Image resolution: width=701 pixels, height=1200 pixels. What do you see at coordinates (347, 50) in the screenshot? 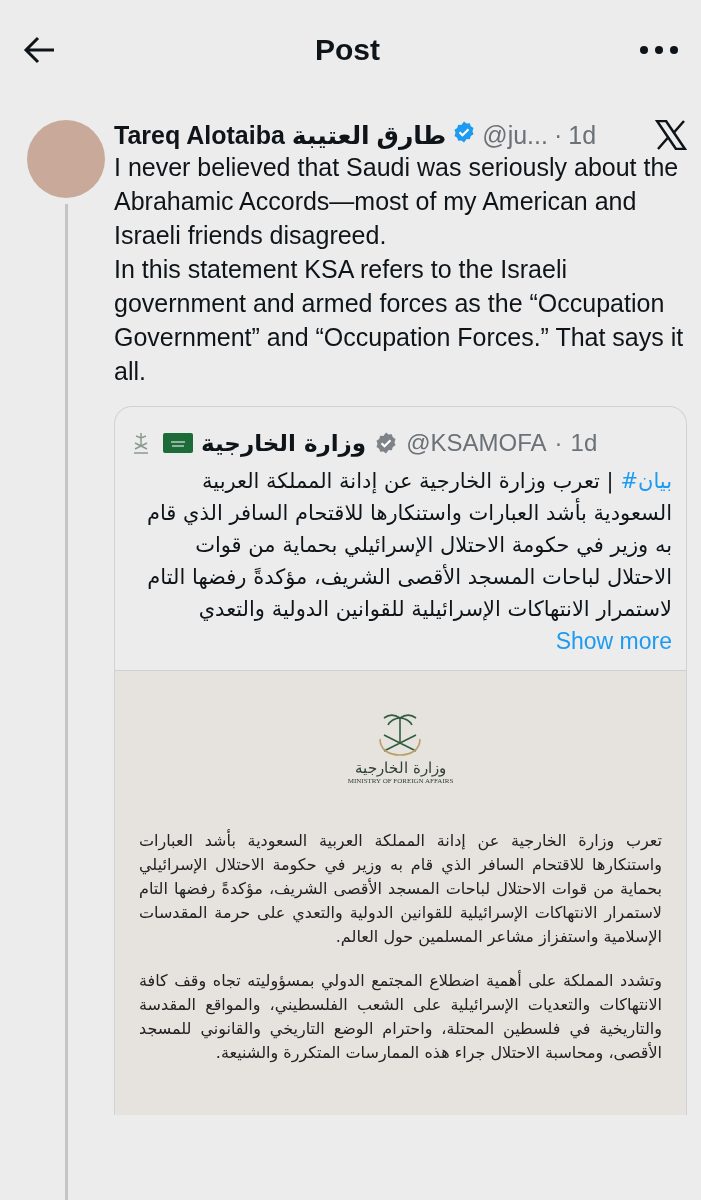
I see `page-title: Post` at bounding box center [347, 50].